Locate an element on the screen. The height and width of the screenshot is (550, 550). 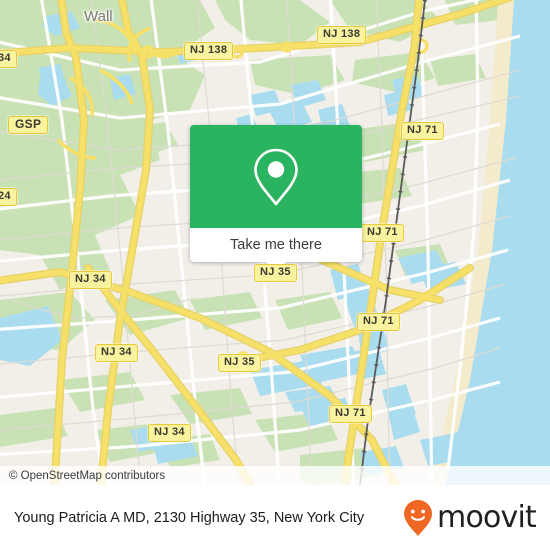
road-shield-nj138-b: NJ 138 is located at coordinates (342, 35).